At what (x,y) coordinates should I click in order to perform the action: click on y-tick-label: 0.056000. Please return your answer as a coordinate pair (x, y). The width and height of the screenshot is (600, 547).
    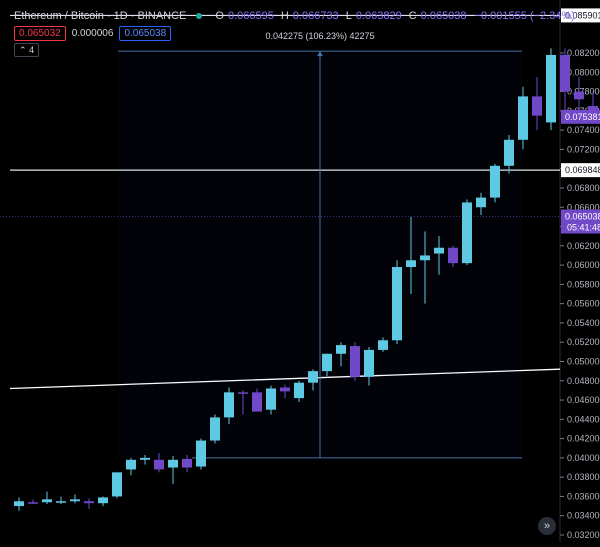
    Looking at the image, I should click on (583, 304).